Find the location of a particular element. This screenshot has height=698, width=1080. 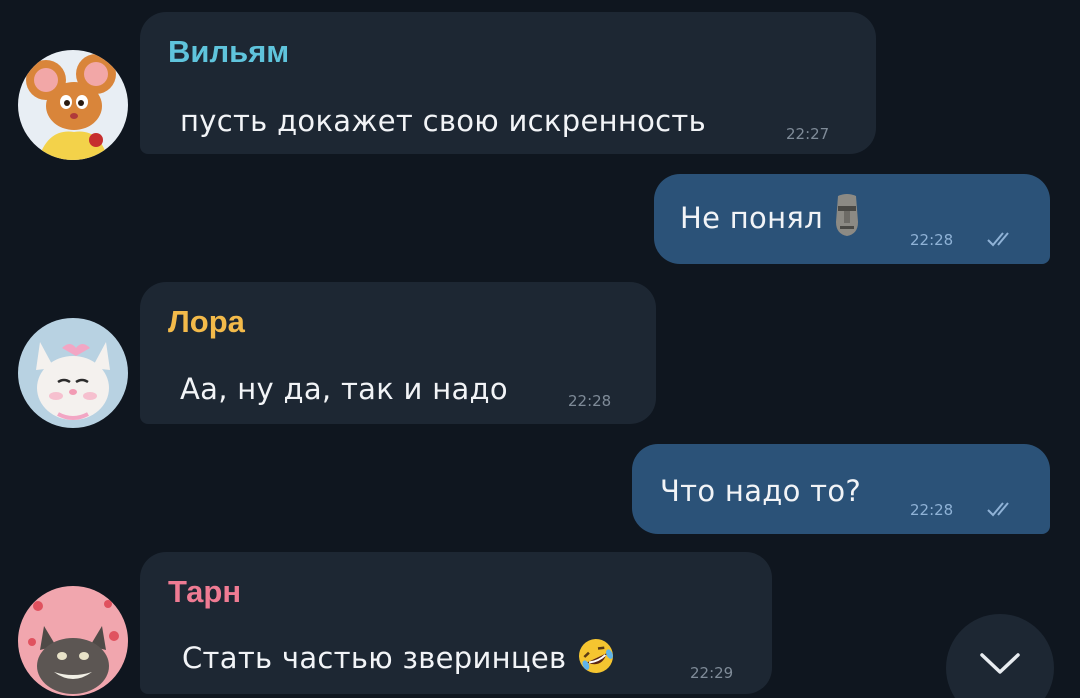

avatar-tarn is located at coordinates (73, 641).